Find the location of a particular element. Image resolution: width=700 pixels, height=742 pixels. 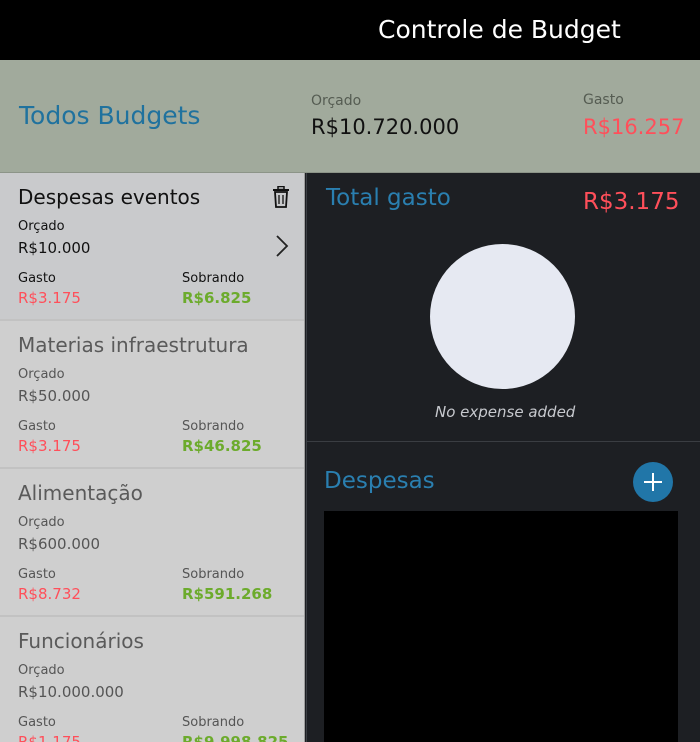

trash-icon is located at coordinates (281, 196).